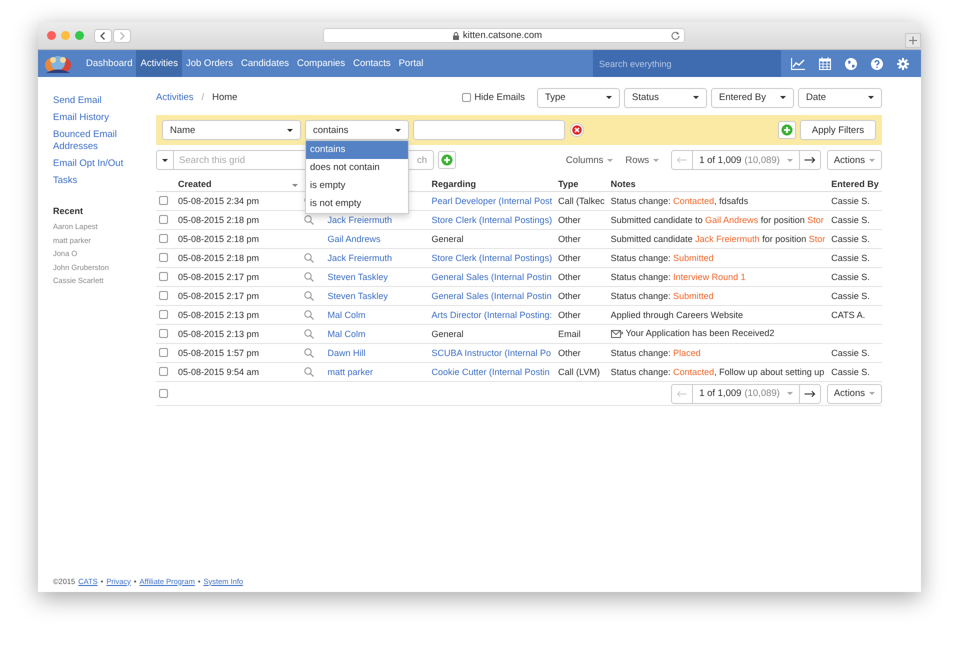 Image resolution: width=960 pixels, height=648 pixels. I want to click on table-cell: Call (LVM), so click(579, 372).